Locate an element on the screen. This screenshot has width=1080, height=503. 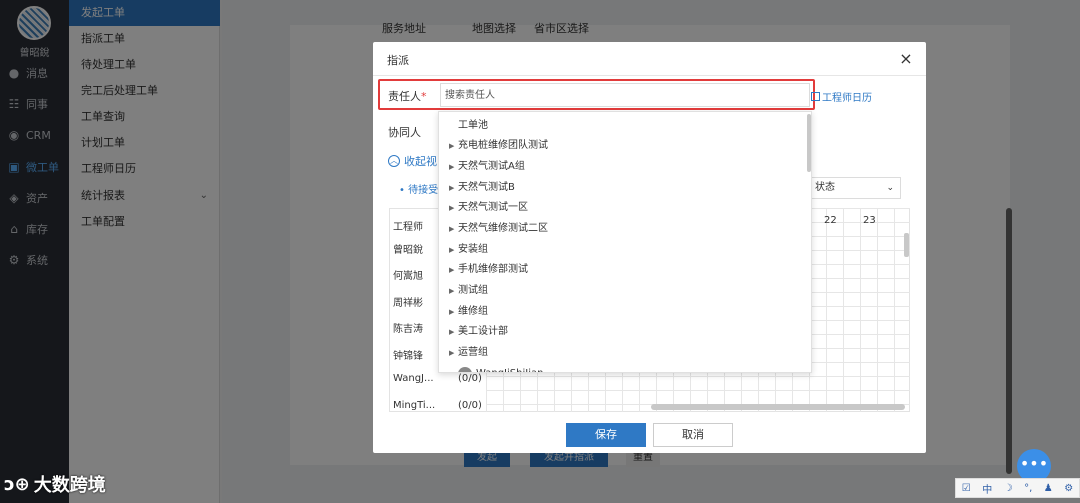
dropdown-group: ▶ 天然气测试A组 is located at coordinates (487, 167).